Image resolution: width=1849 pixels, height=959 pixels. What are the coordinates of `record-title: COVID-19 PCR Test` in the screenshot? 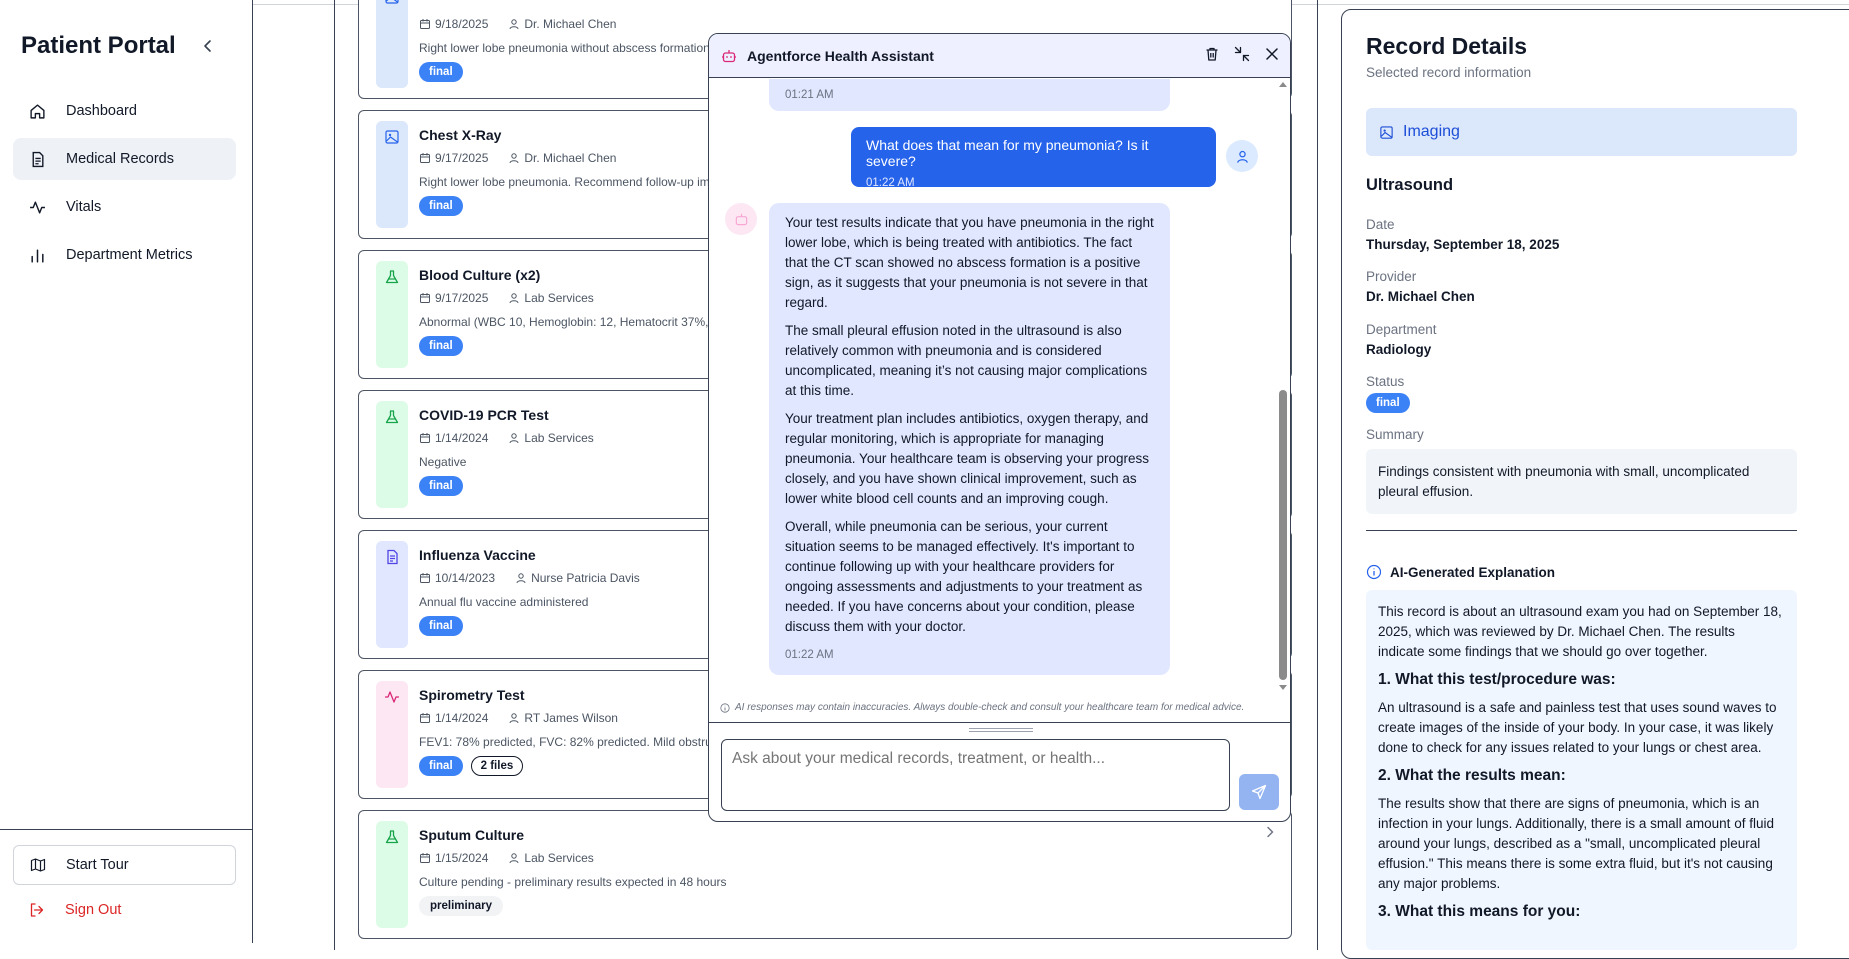 It's located at (484, 415).